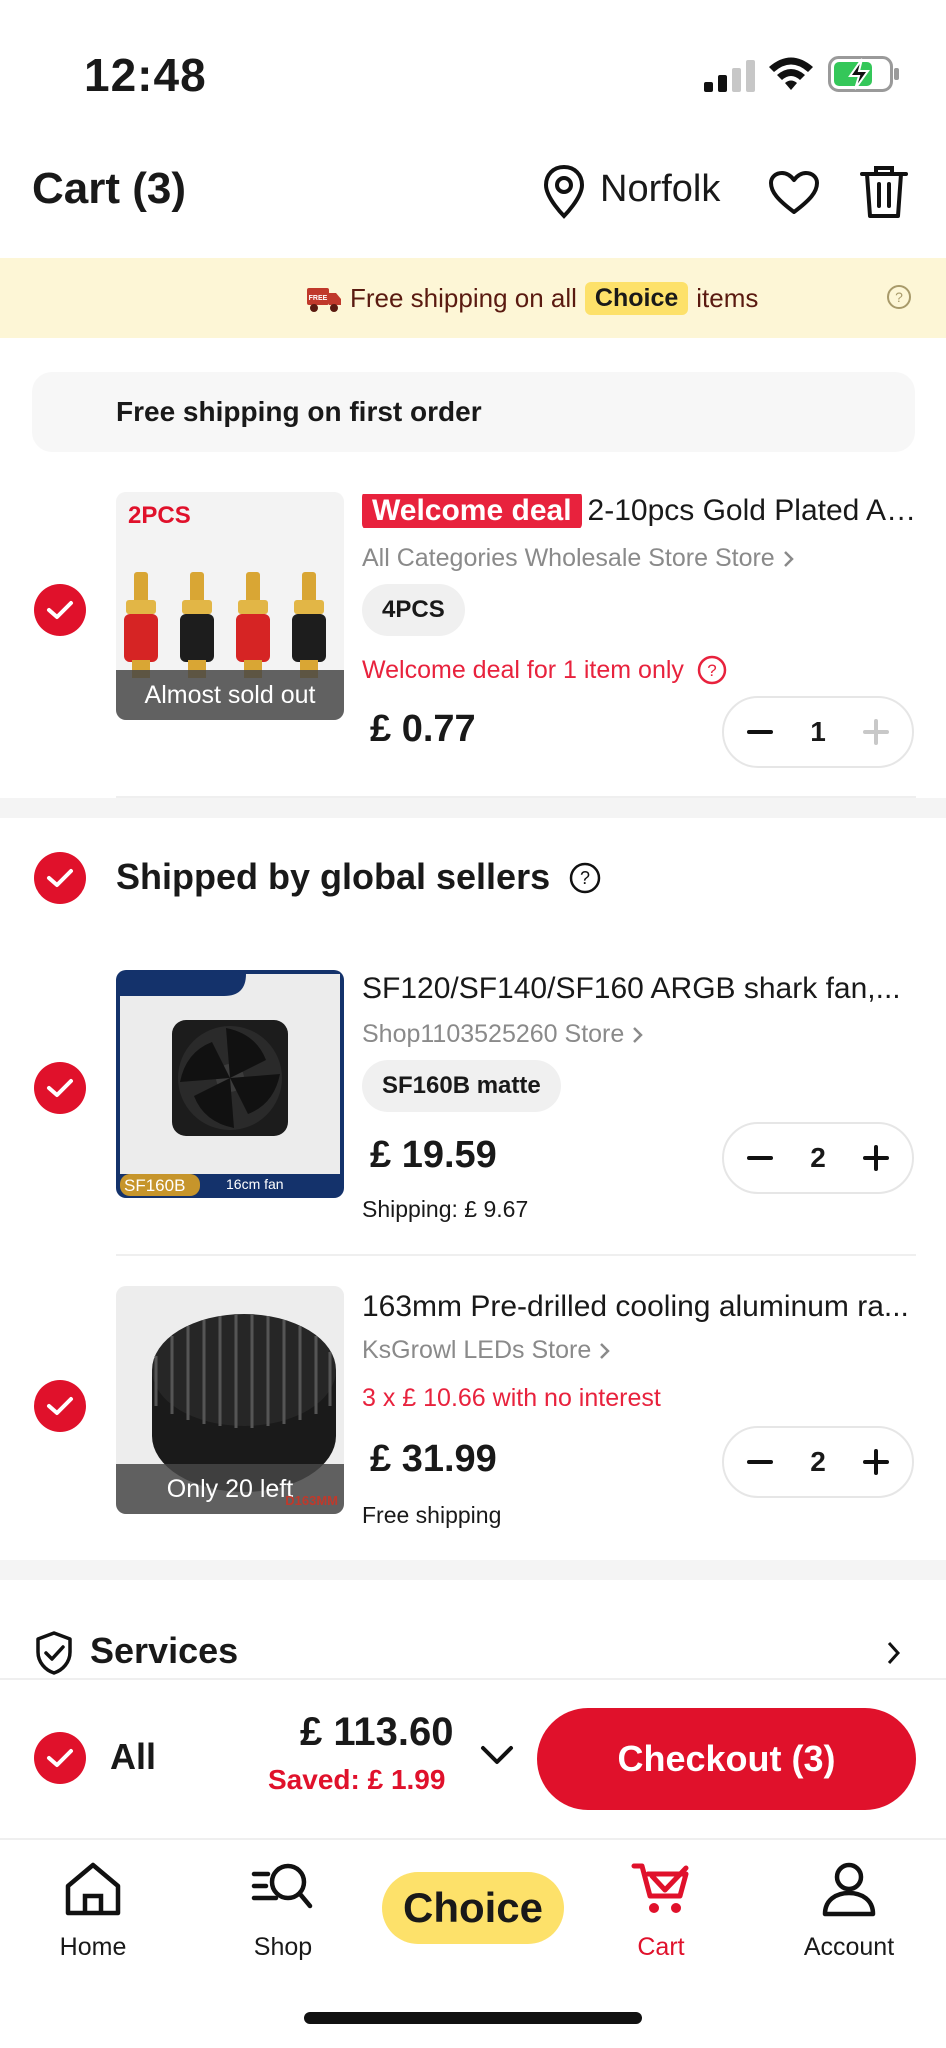 The image size is (946, 2048). I want to click on item2-quantity-stepper: 2, so click(818, 1158).